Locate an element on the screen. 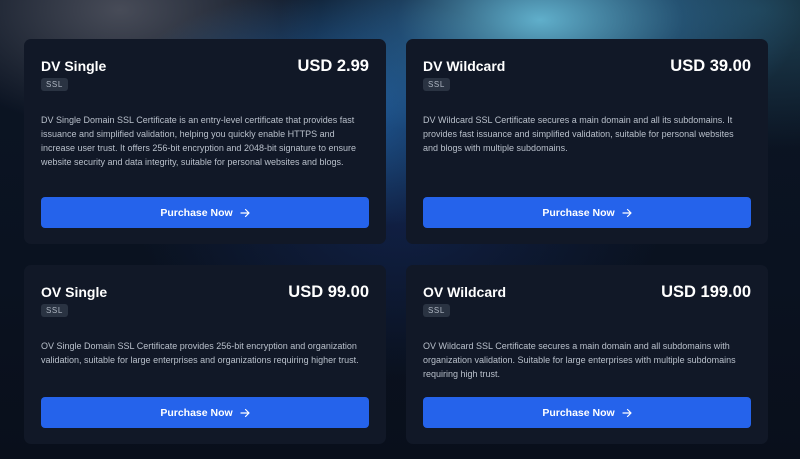 This screenshot has width=800, height=459. card-header: DV Wildcard SSL USD 39.00 is located at coordinates (587, 74).